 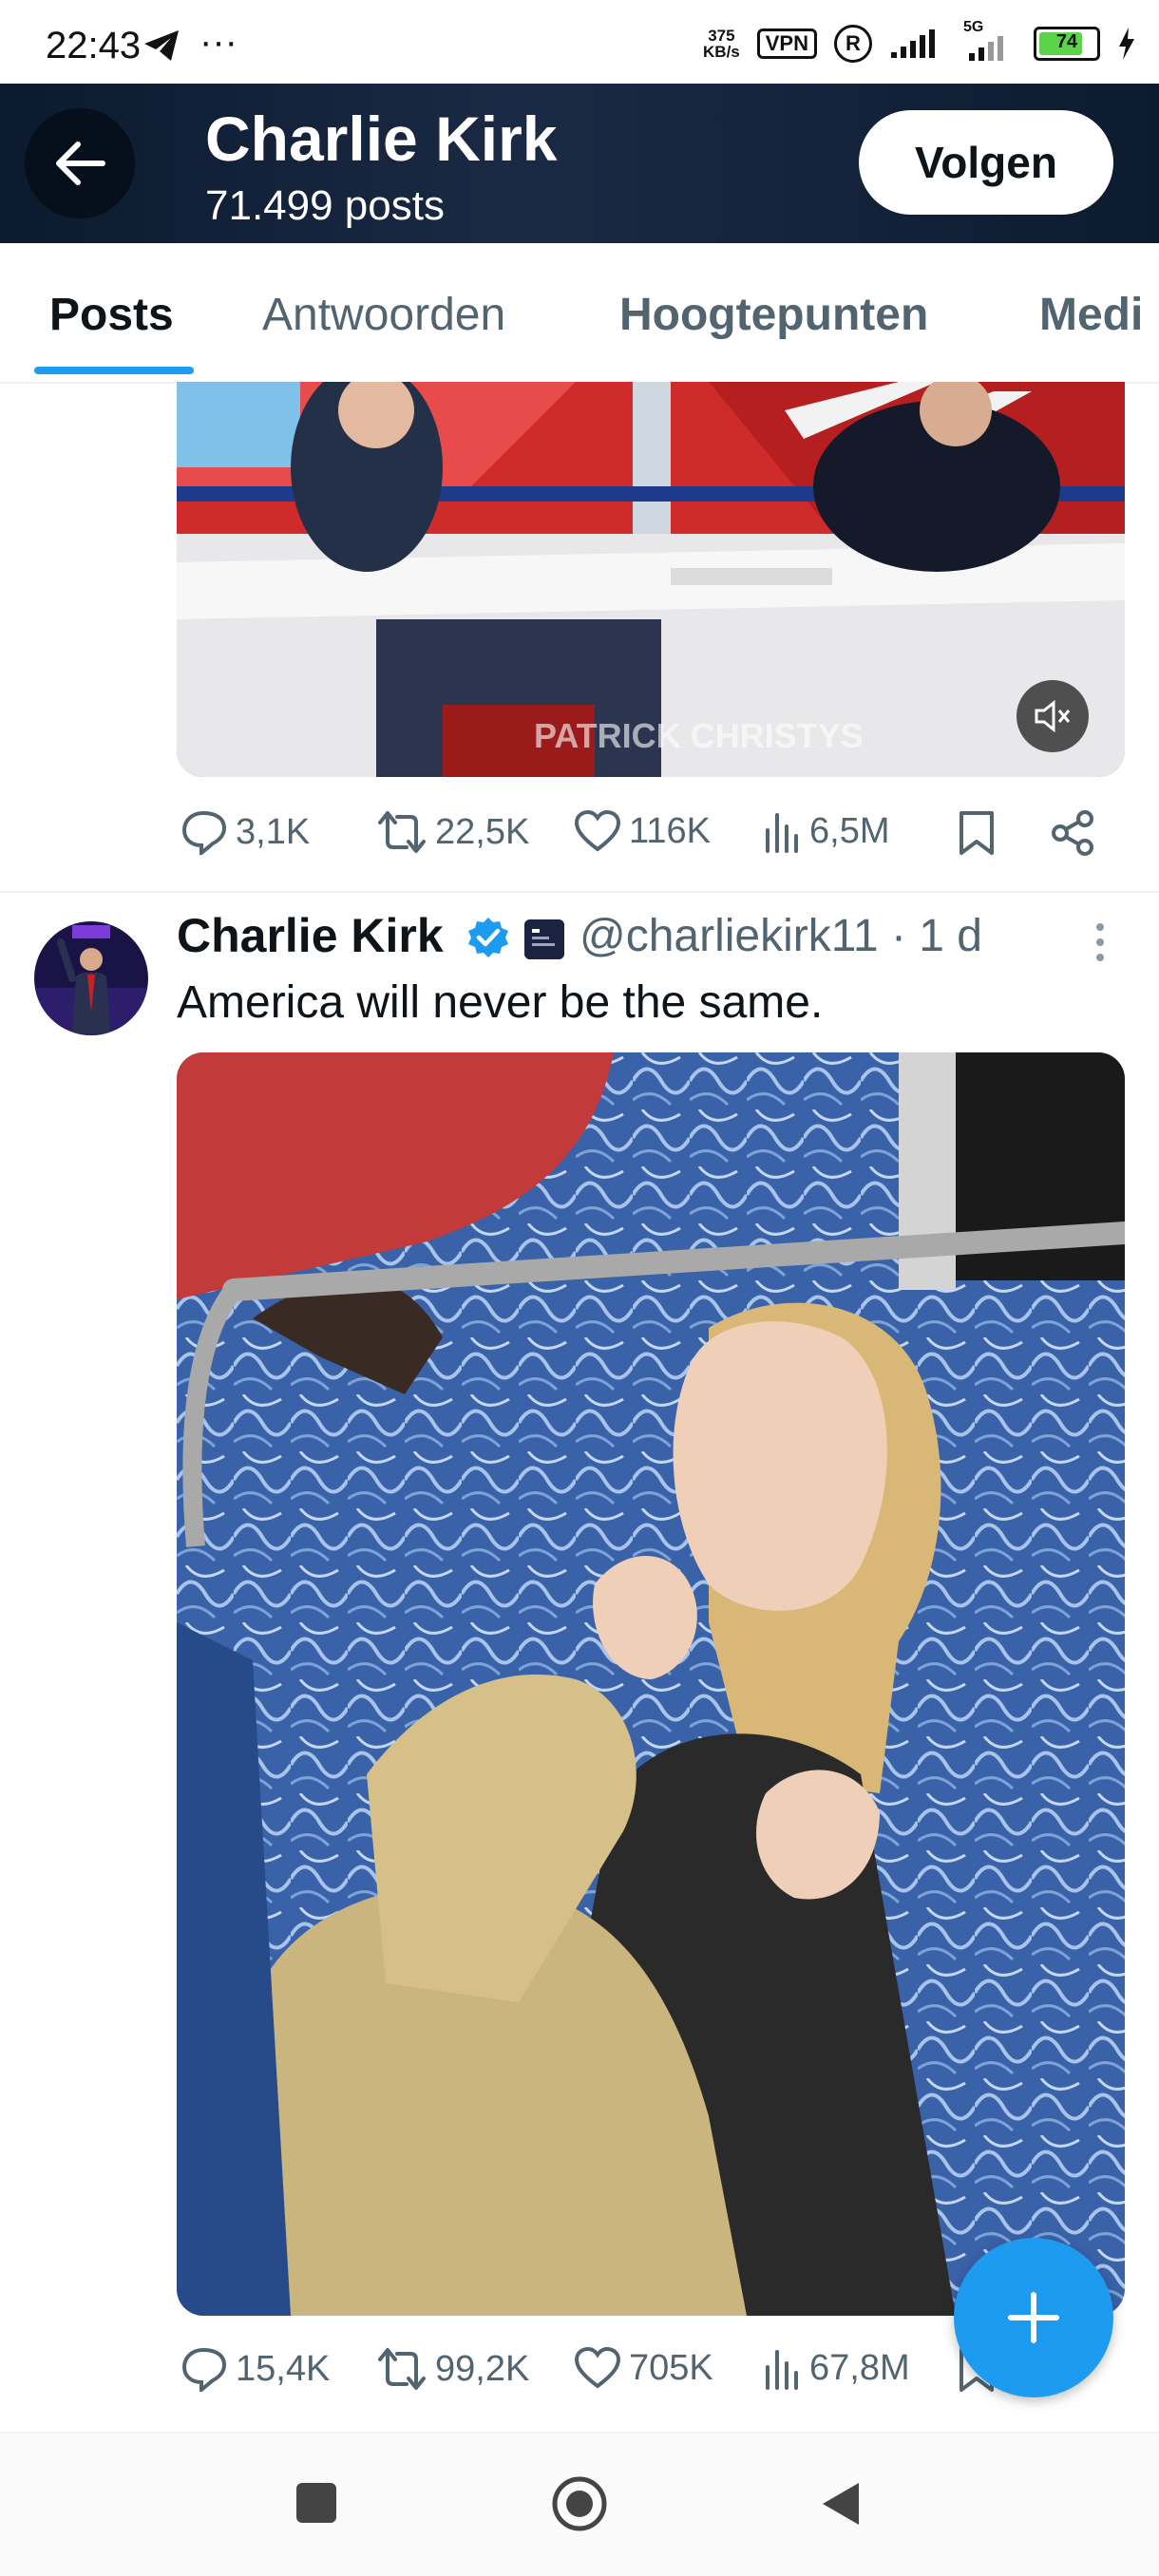 I want to click on signal-5g-icon: 5G, so click(x=986, y=41).